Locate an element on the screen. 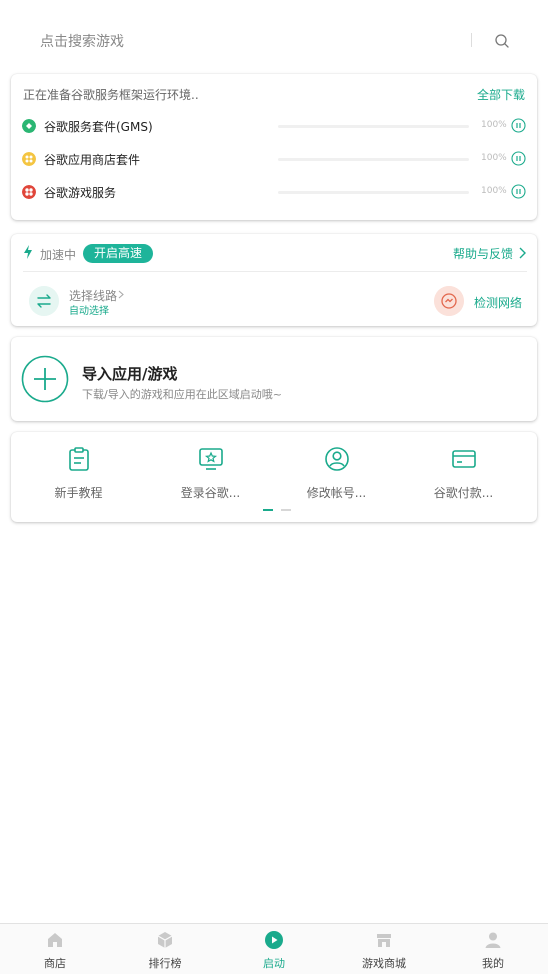 This screenshot has width=548, height=974. download-status: 正在准备谷歌服务框架运行环境.. is located at coordinates (111, 95).